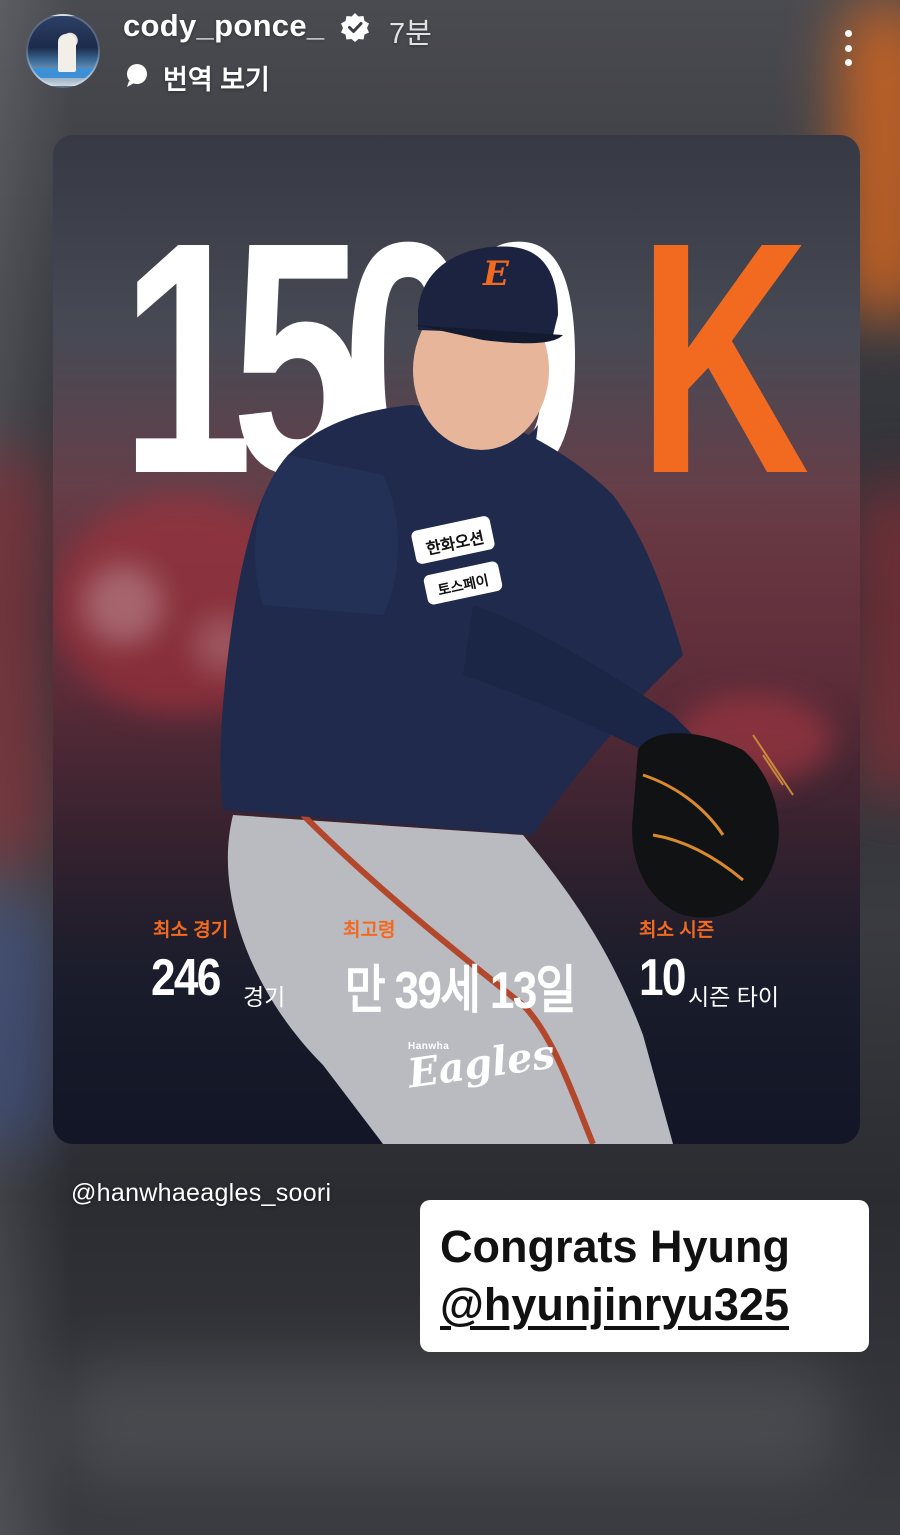  I want to click on mention-credit: @hanwhaeagles_soori, so click(201, 1193).